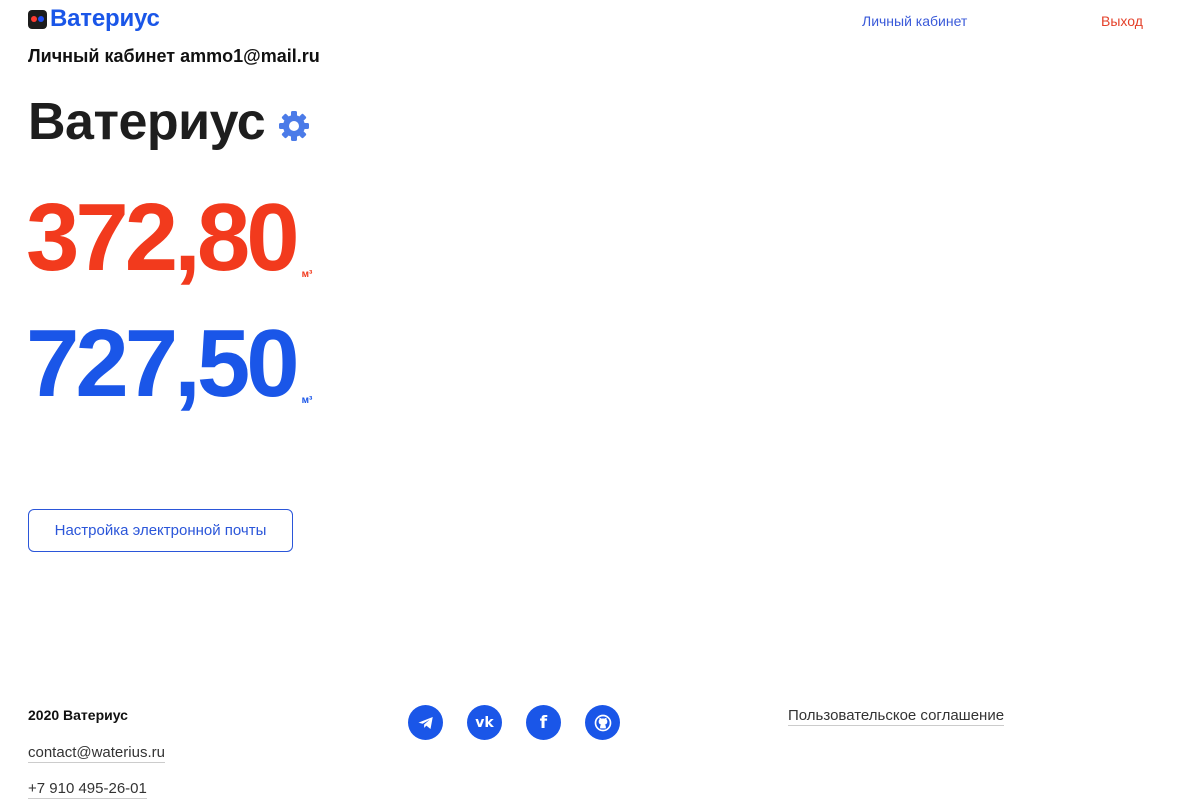 The width and height of the screenshot is (1200, 800). What do you see at coordinates (169, 364) in the screenshot?
I see `cold-water-reading: 727,50 м³` at bounding box center [169, 364].